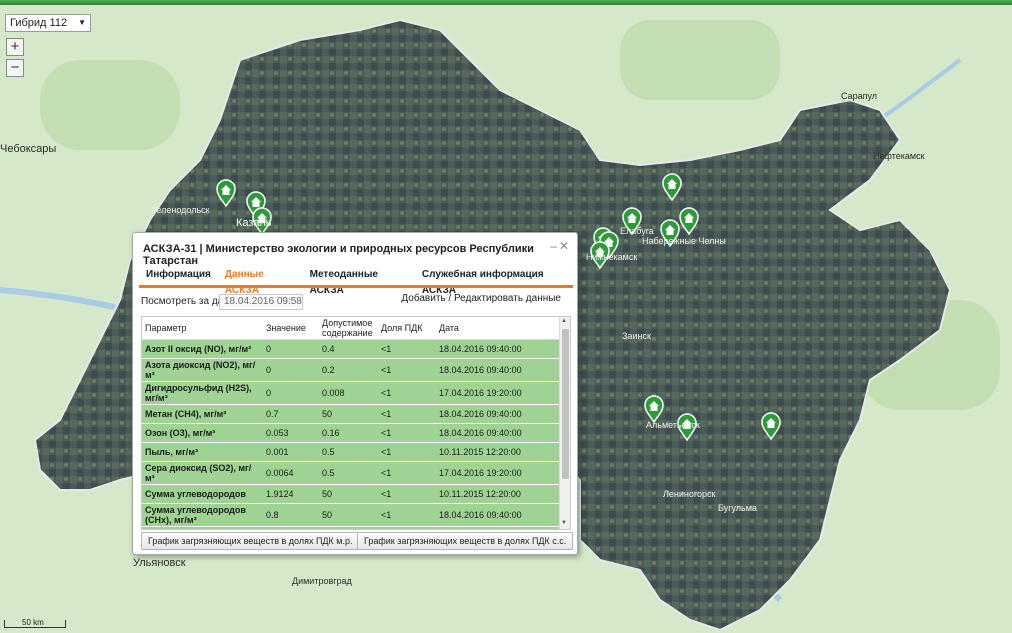  What do you see at coordinates (700, 60) in the screenshot?
I see `forest-patch` at bounding box center [700, 60].